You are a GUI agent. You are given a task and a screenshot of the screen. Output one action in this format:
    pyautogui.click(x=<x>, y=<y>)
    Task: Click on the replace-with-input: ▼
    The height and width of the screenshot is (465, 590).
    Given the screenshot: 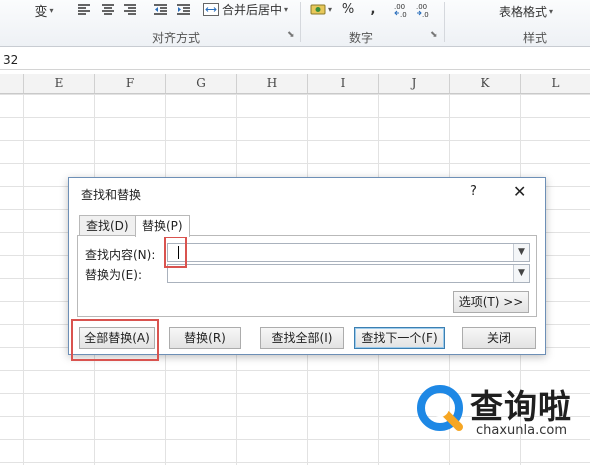 What is the action you would take?
    pyautogui.click(x=348, y=273)
    